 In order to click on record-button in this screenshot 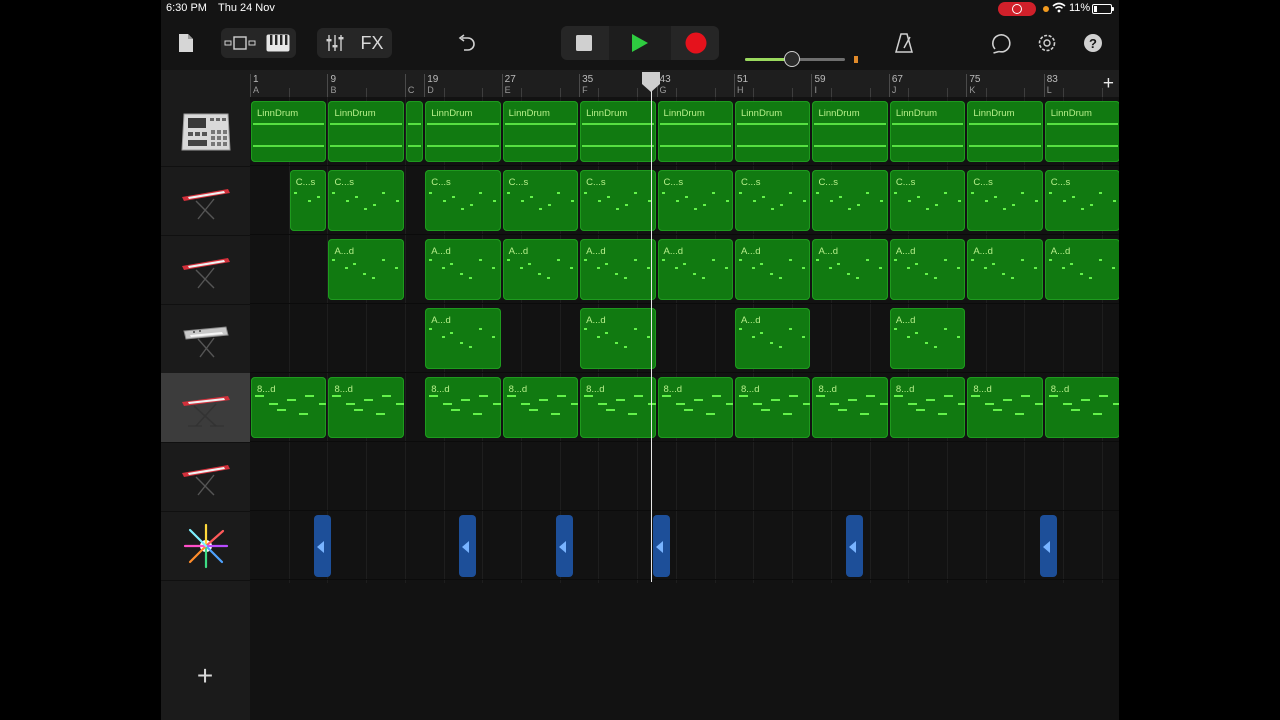, I will do `click(696, 43)`.